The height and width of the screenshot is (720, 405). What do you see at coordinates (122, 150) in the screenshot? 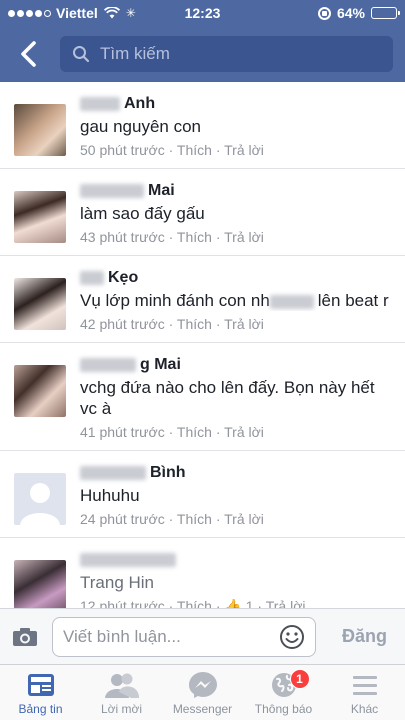
I see `comment-time: 50 phút trước` at bounding box center [122, 150].